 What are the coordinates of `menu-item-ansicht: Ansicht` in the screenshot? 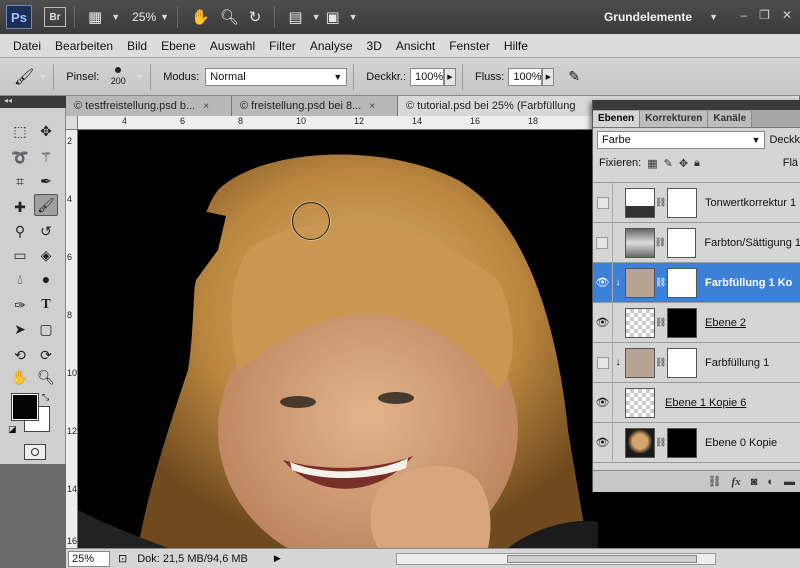 It's located at (415, 46).